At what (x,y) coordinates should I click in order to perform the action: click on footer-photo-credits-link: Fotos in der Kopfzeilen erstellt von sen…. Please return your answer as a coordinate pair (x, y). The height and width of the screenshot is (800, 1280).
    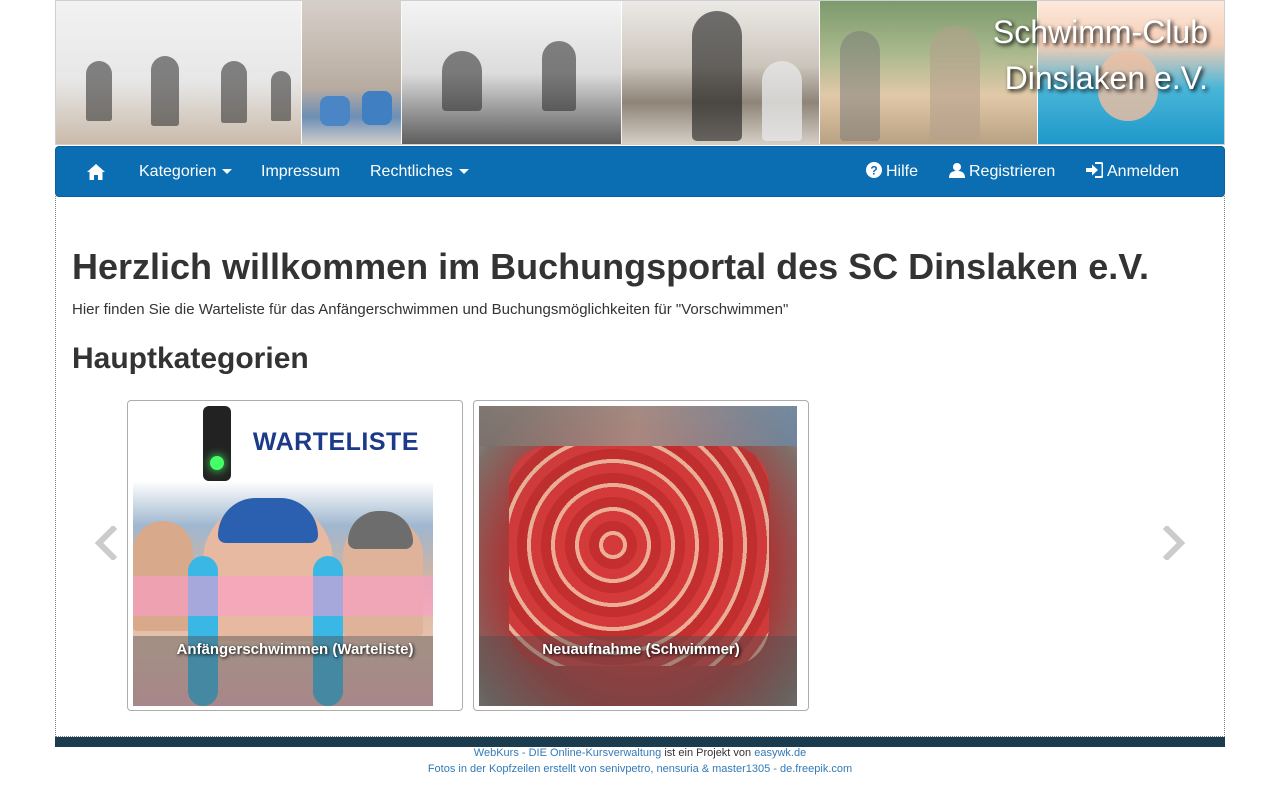
    Looking at the image, I should click on (640, 769).